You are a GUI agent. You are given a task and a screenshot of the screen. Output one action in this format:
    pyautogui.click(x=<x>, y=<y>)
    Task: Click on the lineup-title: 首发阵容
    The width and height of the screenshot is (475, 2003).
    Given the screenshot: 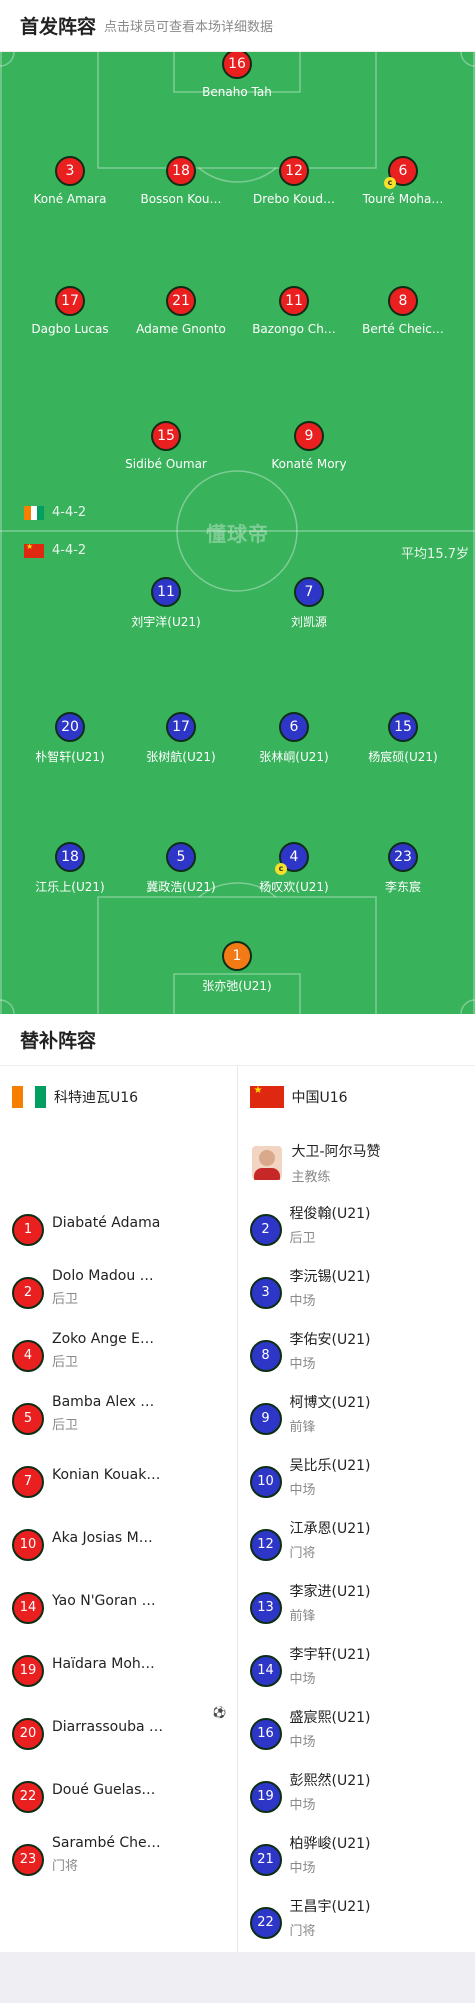 What is the action you would take?
    pyautogui.click(x=58, y=27)
    